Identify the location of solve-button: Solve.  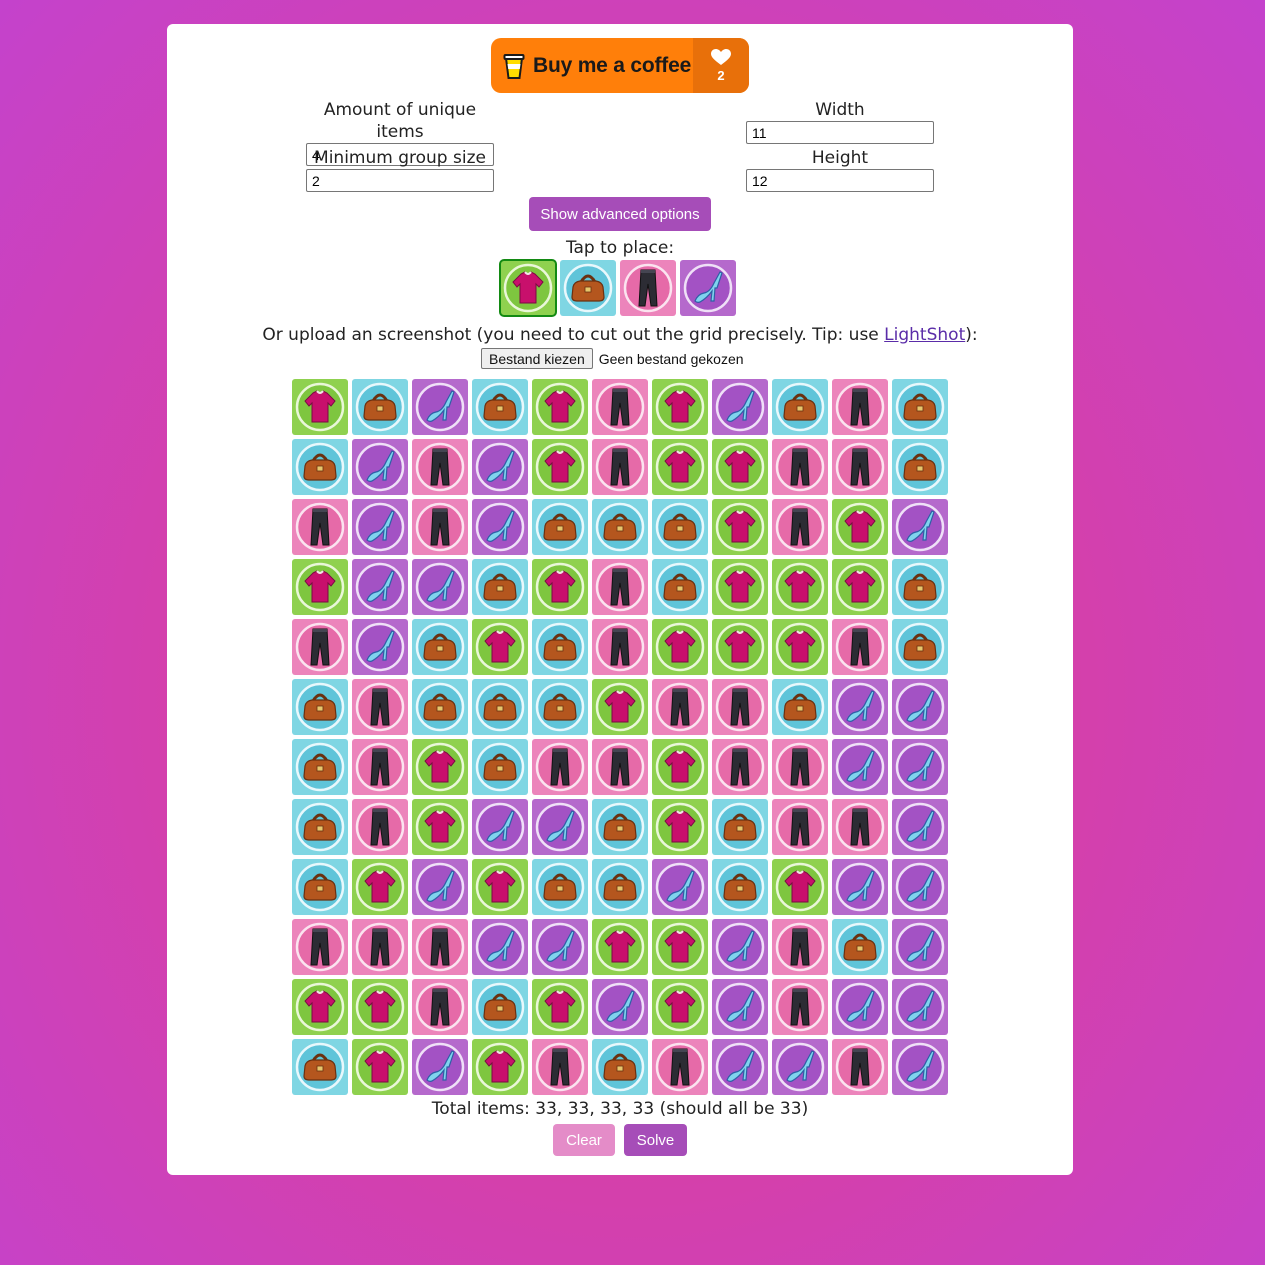
(655, 1140).